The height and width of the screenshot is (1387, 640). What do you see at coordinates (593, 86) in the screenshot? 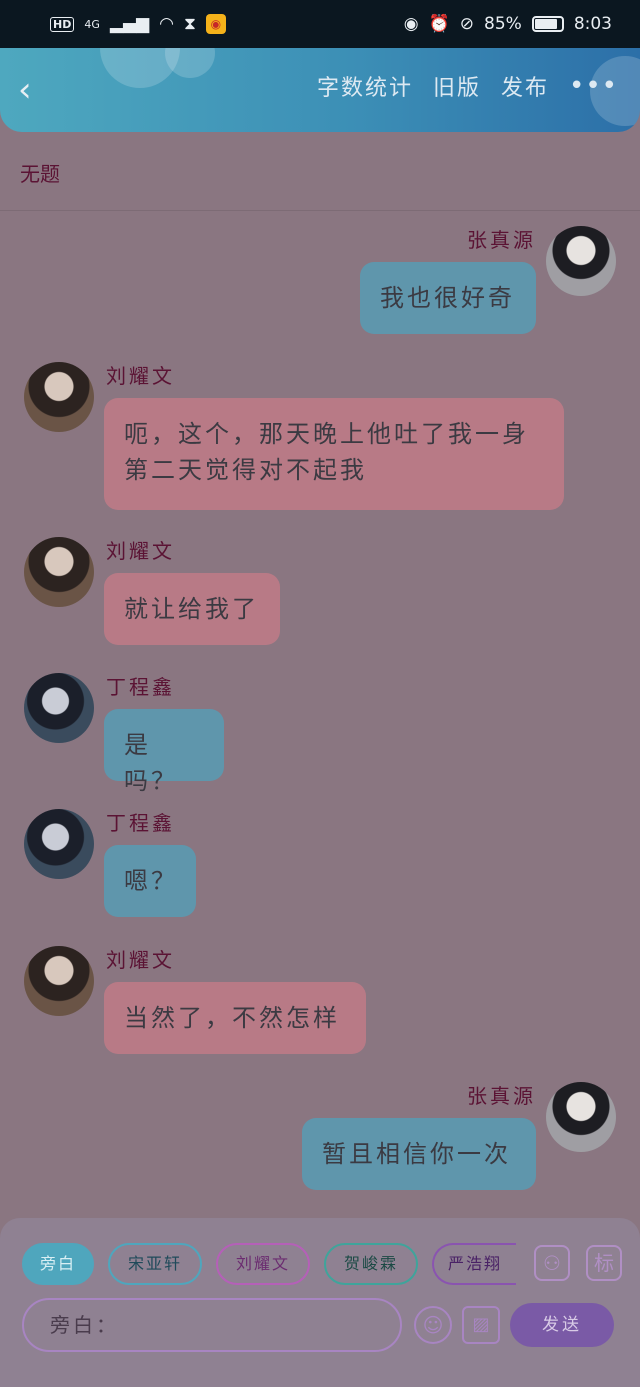
I see `more-icon: •••` at bounding box center [593, 86].